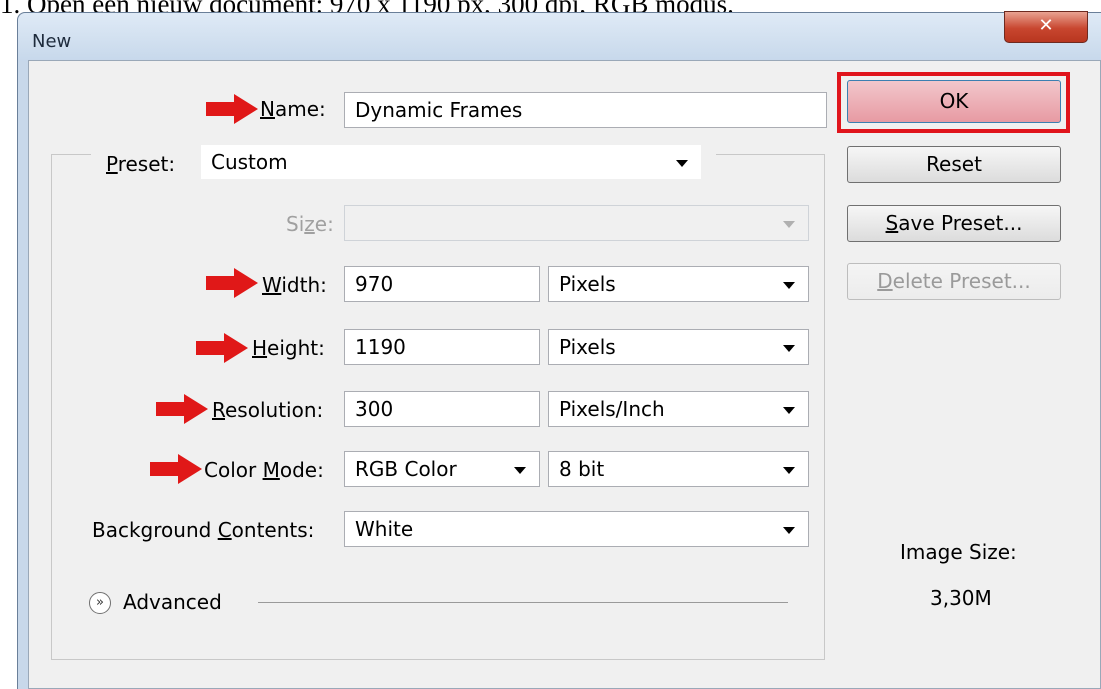 The height and width of the screenshot is (689, 1101). I want to click on close-button: ✕, so click(1046, 27).